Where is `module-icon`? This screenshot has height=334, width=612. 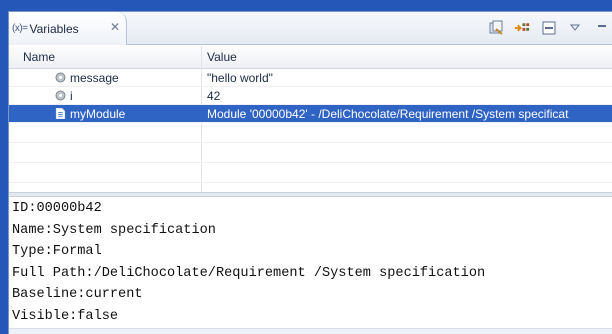 module-icon is located at coordinates (60, 113).